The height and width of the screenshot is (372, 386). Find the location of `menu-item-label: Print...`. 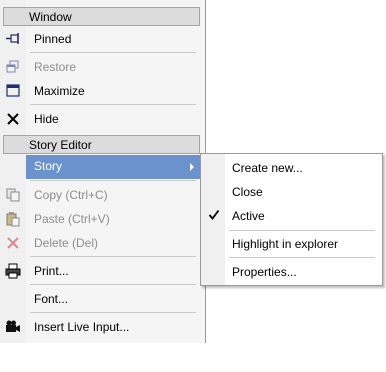

menu-item-label: Print... is located at coordinates (51, 271).